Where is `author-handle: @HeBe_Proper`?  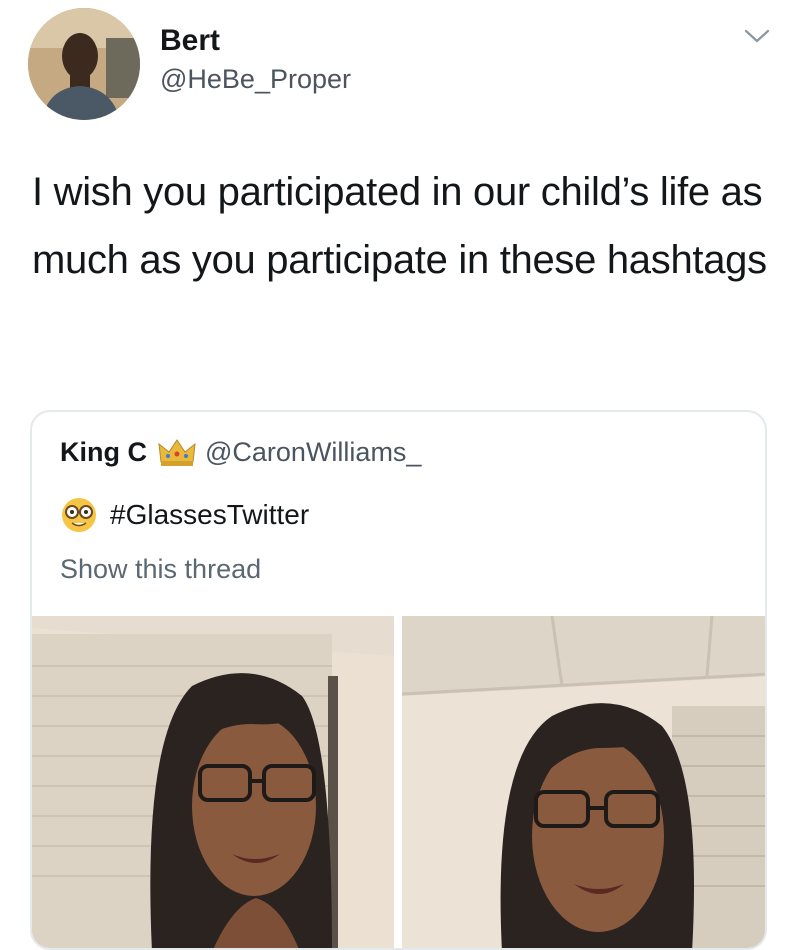
author-handle: @HeBe_Proper is located at coordinates (255, 79).